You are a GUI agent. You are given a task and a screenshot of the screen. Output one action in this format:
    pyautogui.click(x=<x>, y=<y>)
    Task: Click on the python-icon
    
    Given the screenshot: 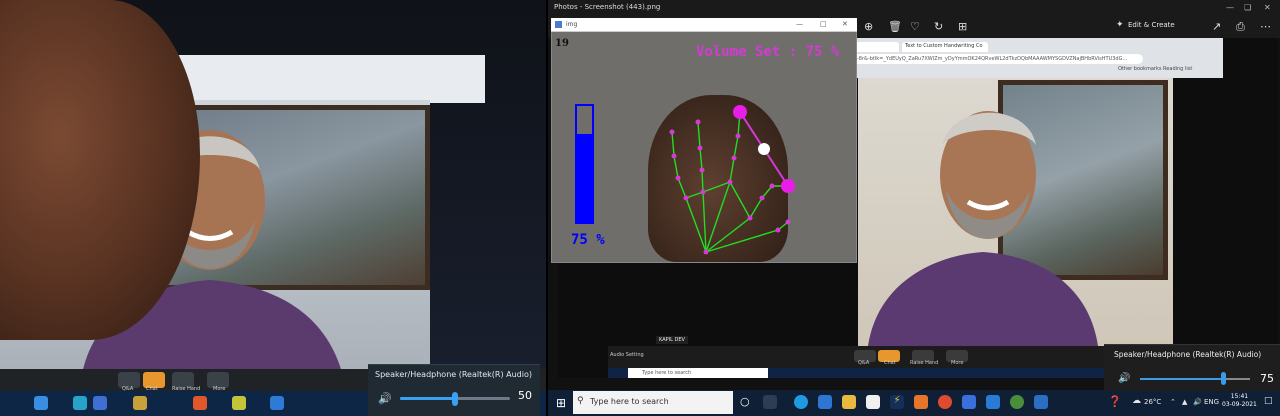 What is the action you would take?
    pyautogui.click(x=1017, y=402)
    